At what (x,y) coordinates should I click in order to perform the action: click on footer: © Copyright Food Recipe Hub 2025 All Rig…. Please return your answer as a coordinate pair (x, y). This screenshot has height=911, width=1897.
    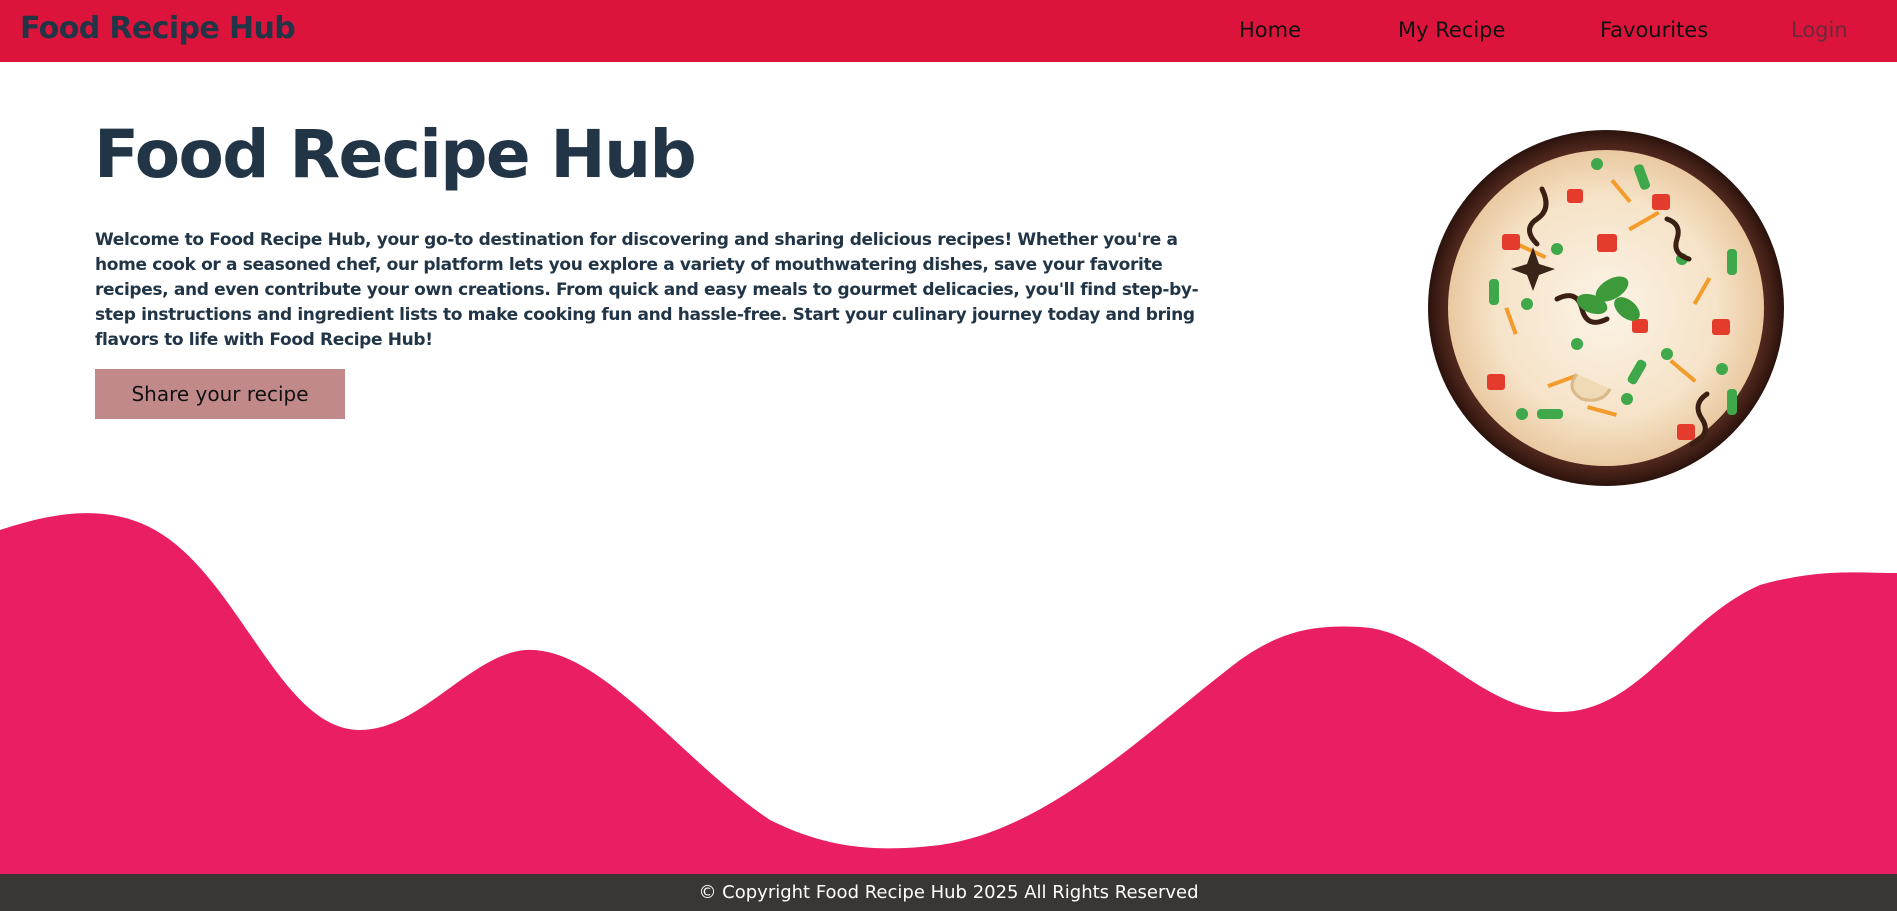
    Looking at the image, I should click on (948, 892).